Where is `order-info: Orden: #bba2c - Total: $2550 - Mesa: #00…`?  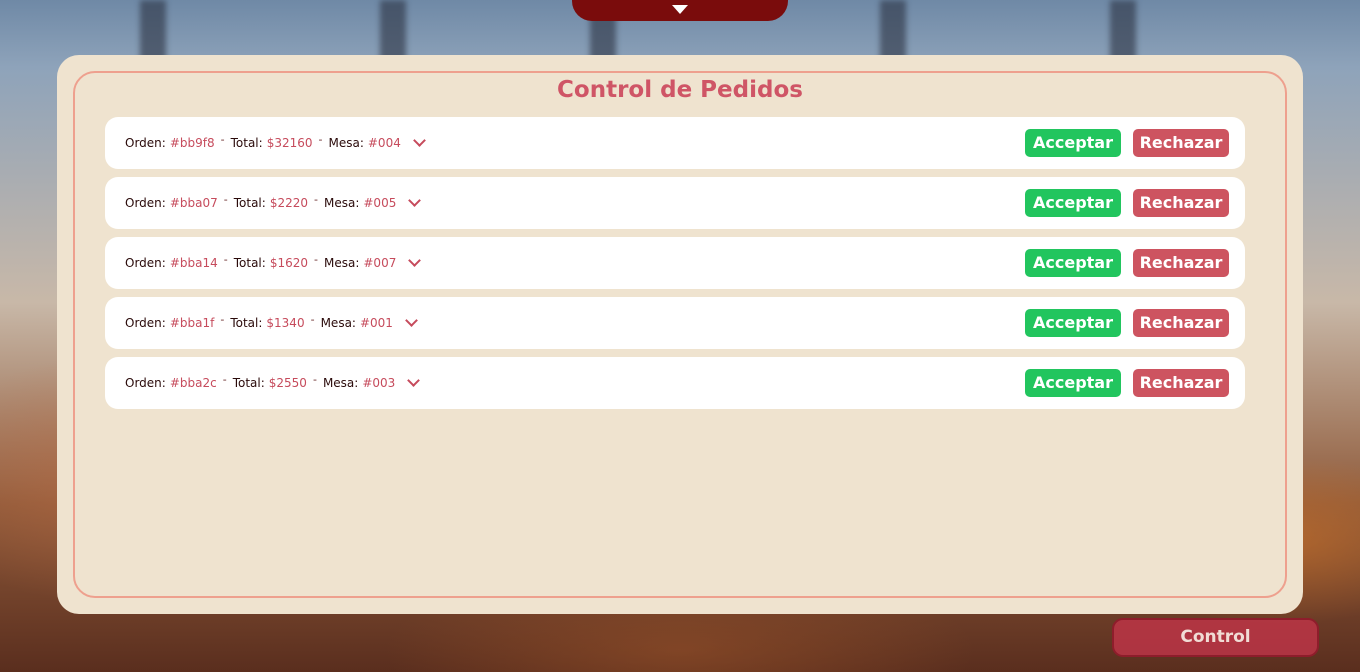
order-info: Orden: #bba2c - Total: $2550 - Mesa: #00… is located at coordinates (273, 383).